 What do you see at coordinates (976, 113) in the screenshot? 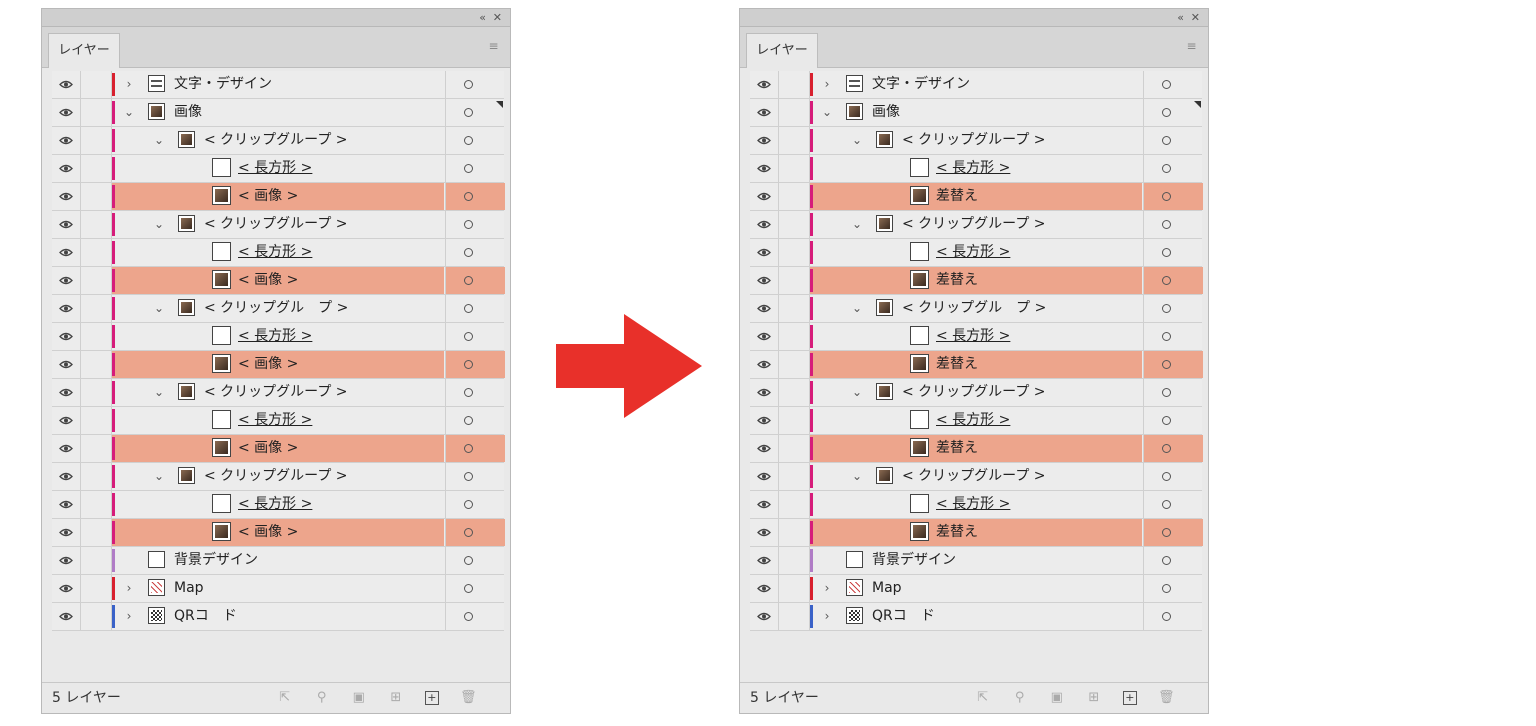
I see `layer-row: ⌄ 画像` at bounding box center [976, 113].